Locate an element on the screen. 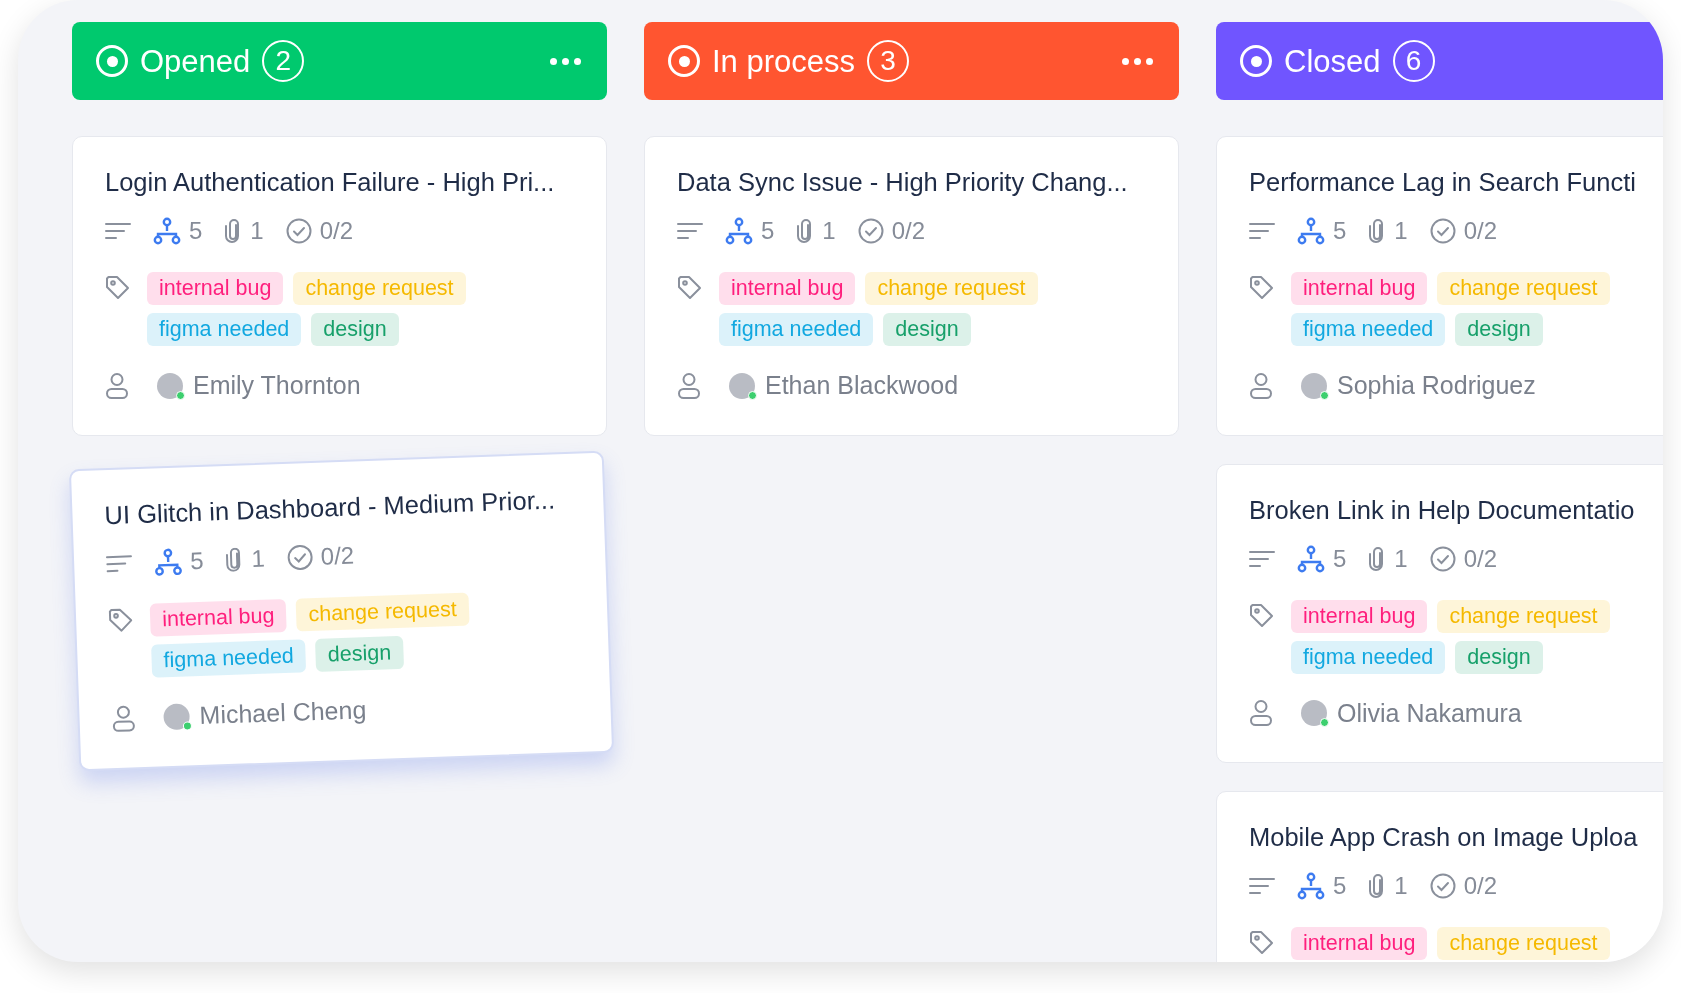  count-badge: 6 is located at coordinates (1413, 61).